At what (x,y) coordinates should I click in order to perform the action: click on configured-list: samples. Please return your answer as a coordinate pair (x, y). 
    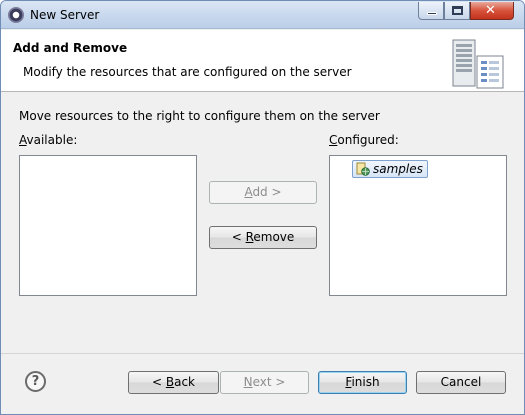
    Looking at the image, I should click on (418, 225).